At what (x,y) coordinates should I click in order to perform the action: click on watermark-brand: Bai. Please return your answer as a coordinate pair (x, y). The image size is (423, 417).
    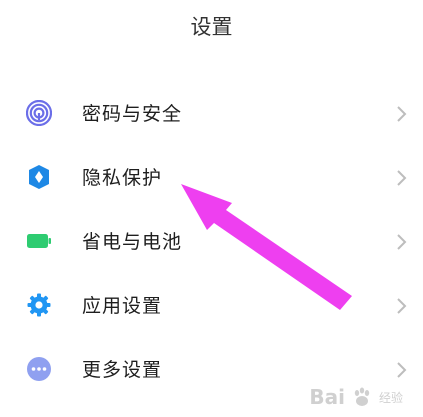
    Looking at the image, I should click on (327, 397).